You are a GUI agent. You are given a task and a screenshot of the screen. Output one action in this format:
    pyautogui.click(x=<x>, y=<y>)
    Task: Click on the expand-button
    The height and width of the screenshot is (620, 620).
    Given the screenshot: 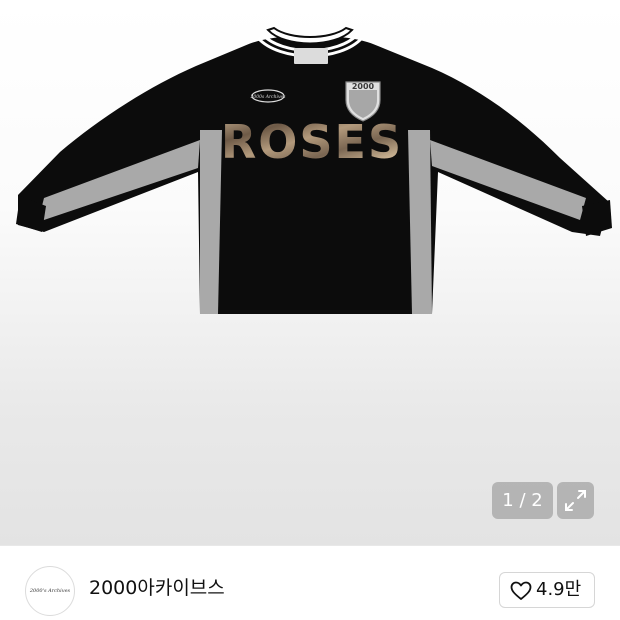 What is the action you would take?
    pyautogui.click(x=575, y=500)
    